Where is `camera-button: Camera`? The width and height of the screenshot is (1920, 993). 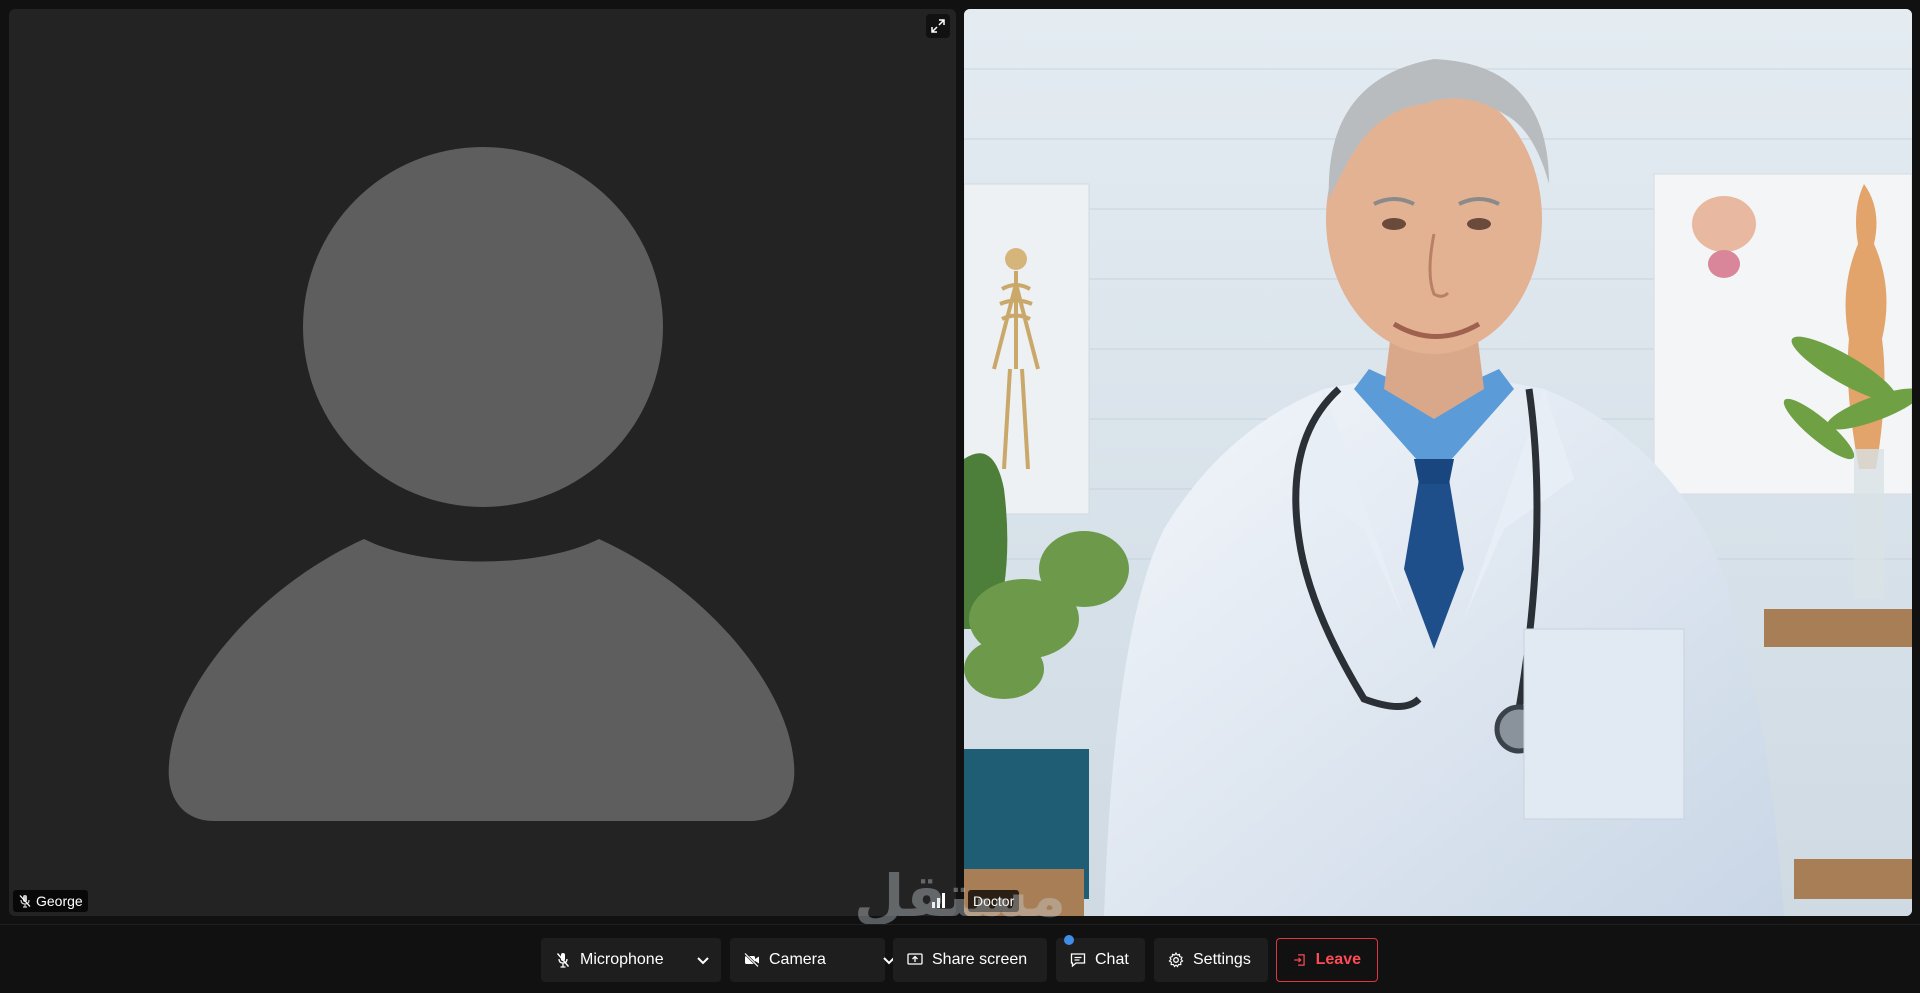
camera-button: Camera is located at coordinates (812, 960).